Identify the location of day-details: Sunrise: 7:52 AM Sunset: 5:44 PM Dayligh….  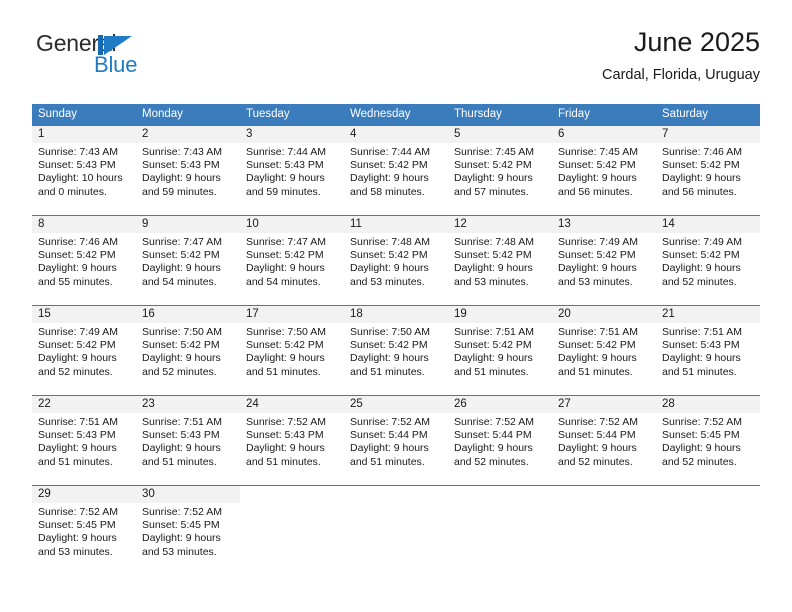
(396, 441).